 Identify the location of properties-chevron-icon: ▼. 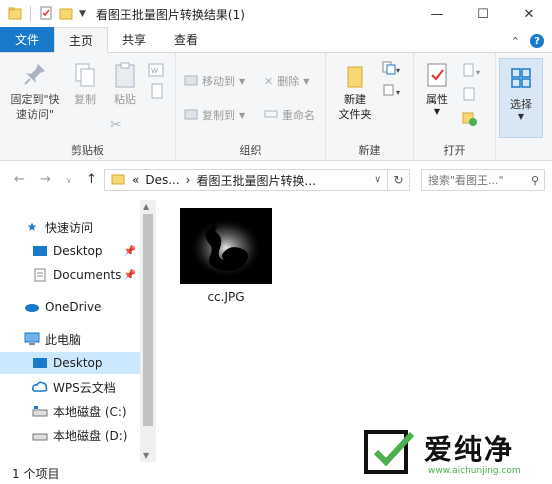
(437, 111).